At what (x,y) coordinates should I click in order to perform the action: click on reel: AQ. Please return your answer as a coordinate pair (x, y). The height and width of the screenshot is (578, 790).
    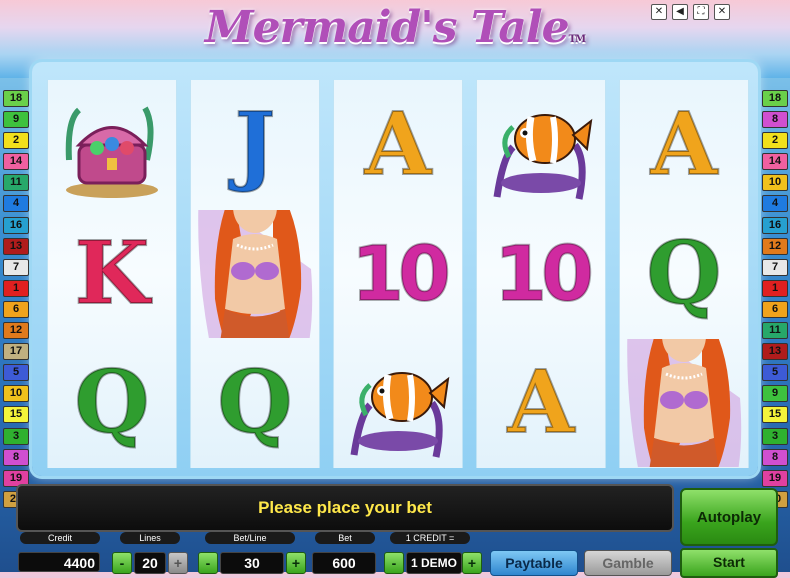
    Looking at the image, I should click on (684, 274).